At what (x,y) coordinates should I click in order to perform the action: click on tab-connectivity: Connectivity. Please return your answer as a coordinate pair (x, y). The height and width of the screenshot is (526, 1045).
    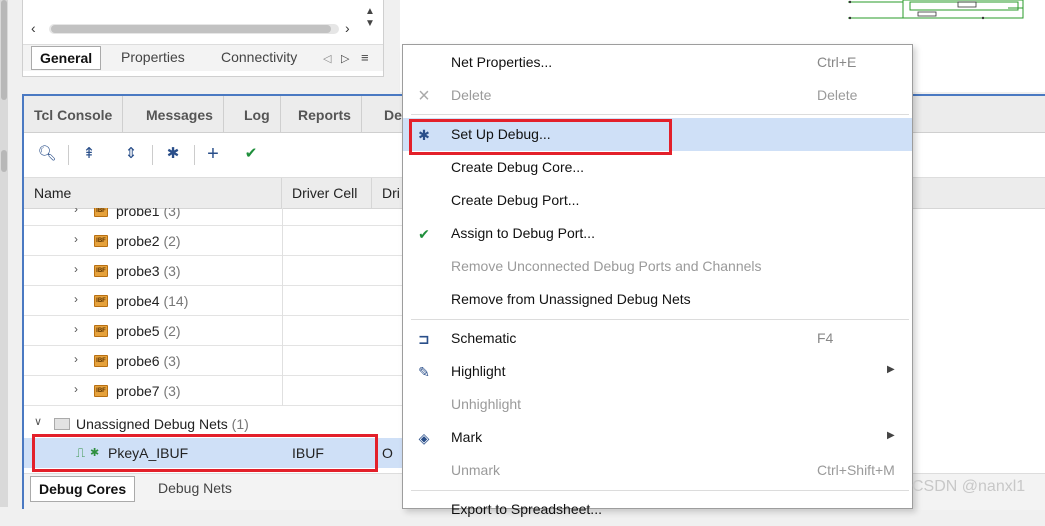
    Looking at the image, I should click on (259, 57).